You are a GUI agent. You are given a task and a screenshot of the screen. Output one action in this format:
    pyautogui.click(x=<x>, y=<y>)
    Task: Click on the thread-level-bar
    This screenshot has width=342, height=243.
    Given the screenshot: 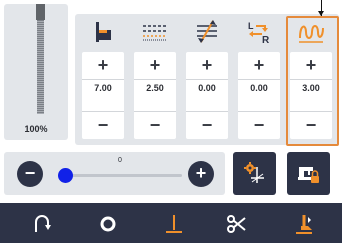 What is the action you would take?
    pyautogui.click(x=40, y=59)
    